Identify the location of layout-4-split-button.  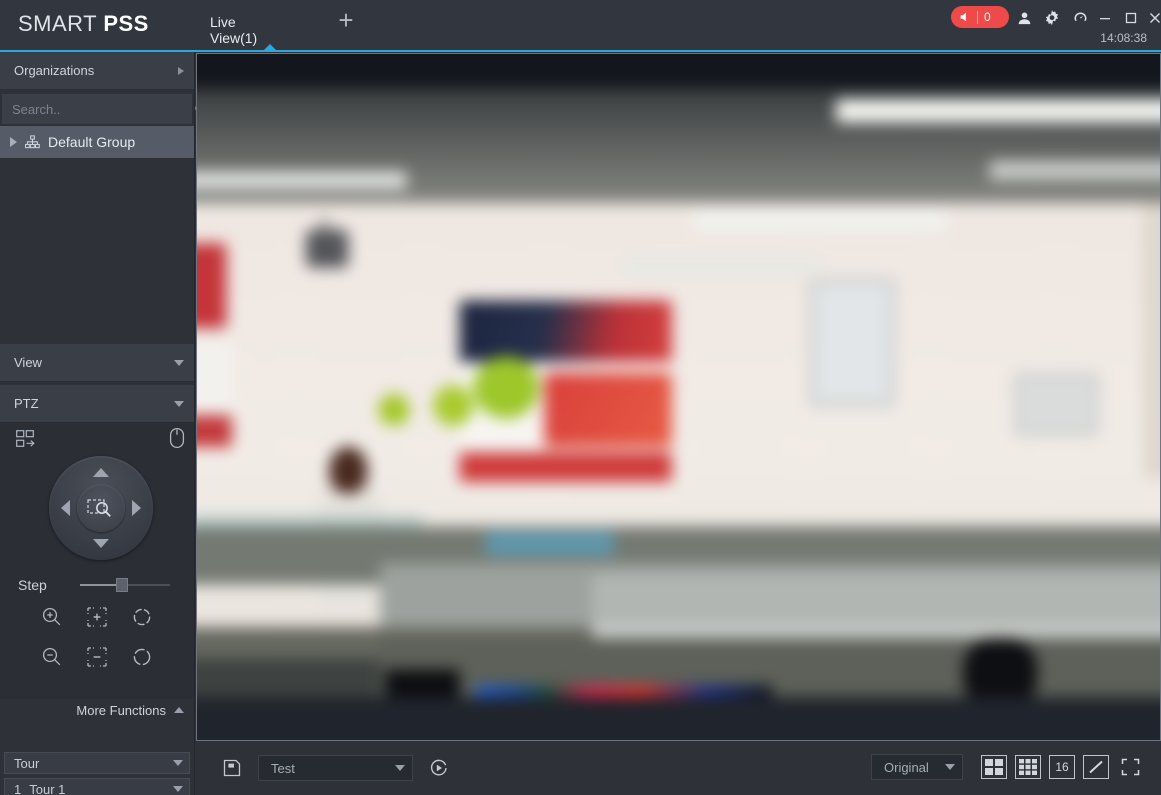
(994, 767).